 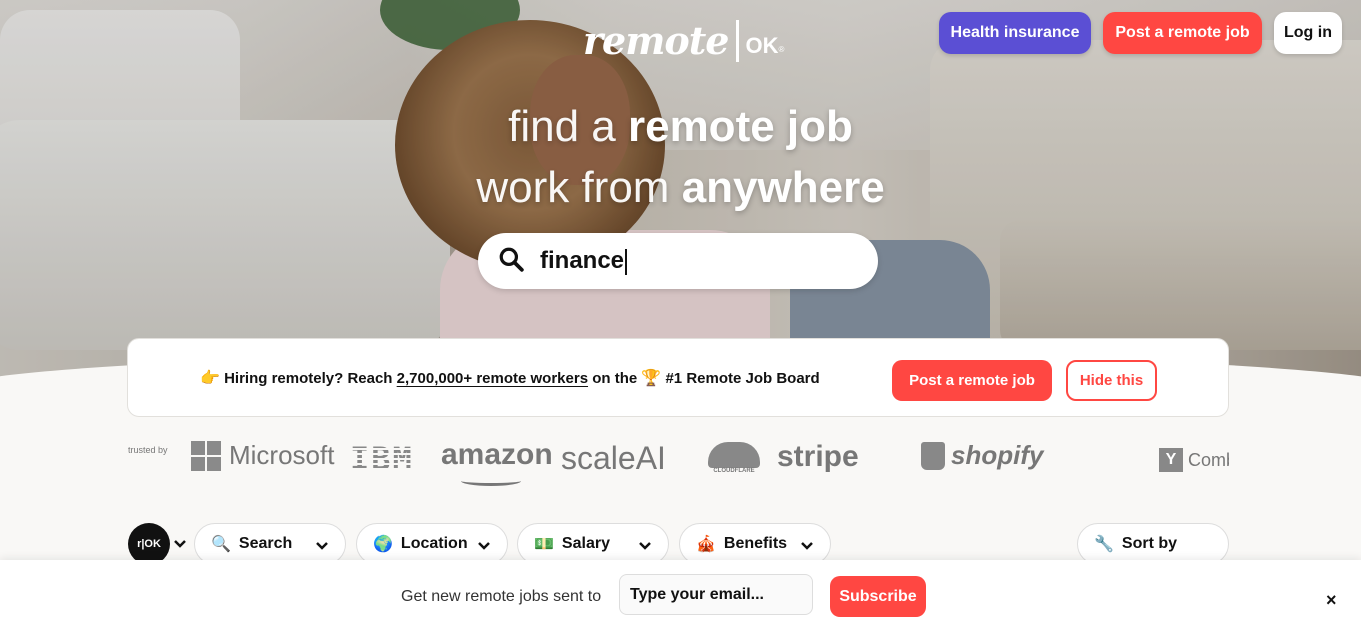 I want to click on health-insurance-button: Health insurance, so click(x=1015, y=33).